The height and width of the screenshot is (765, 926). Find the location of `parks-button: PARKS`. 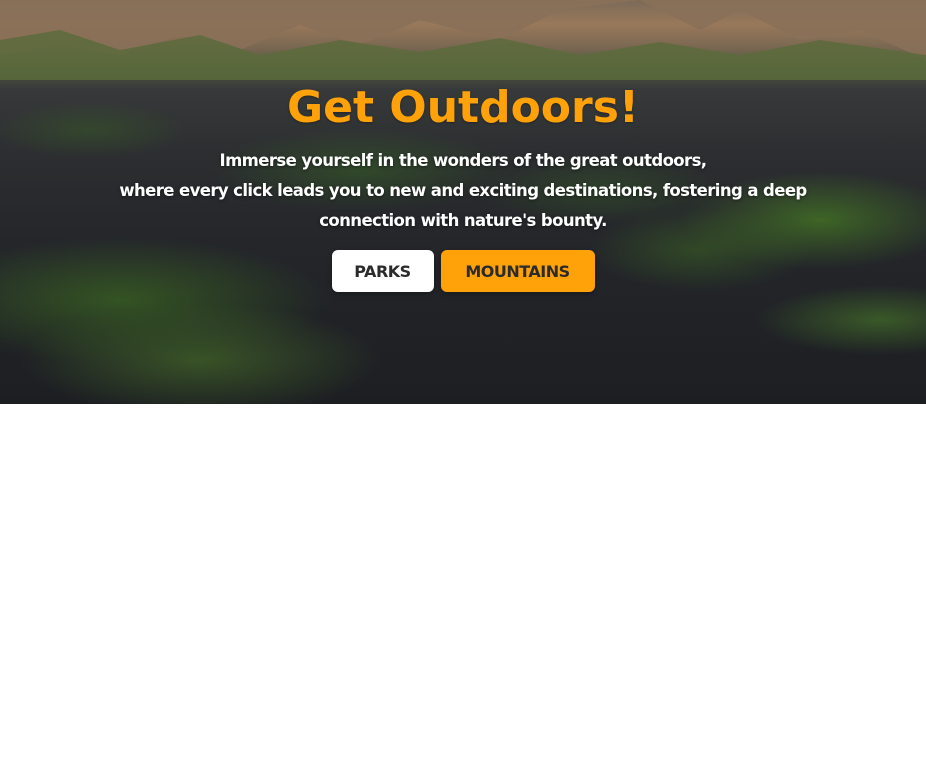

parks-button: PARKS is located at coordinates (382, 271).